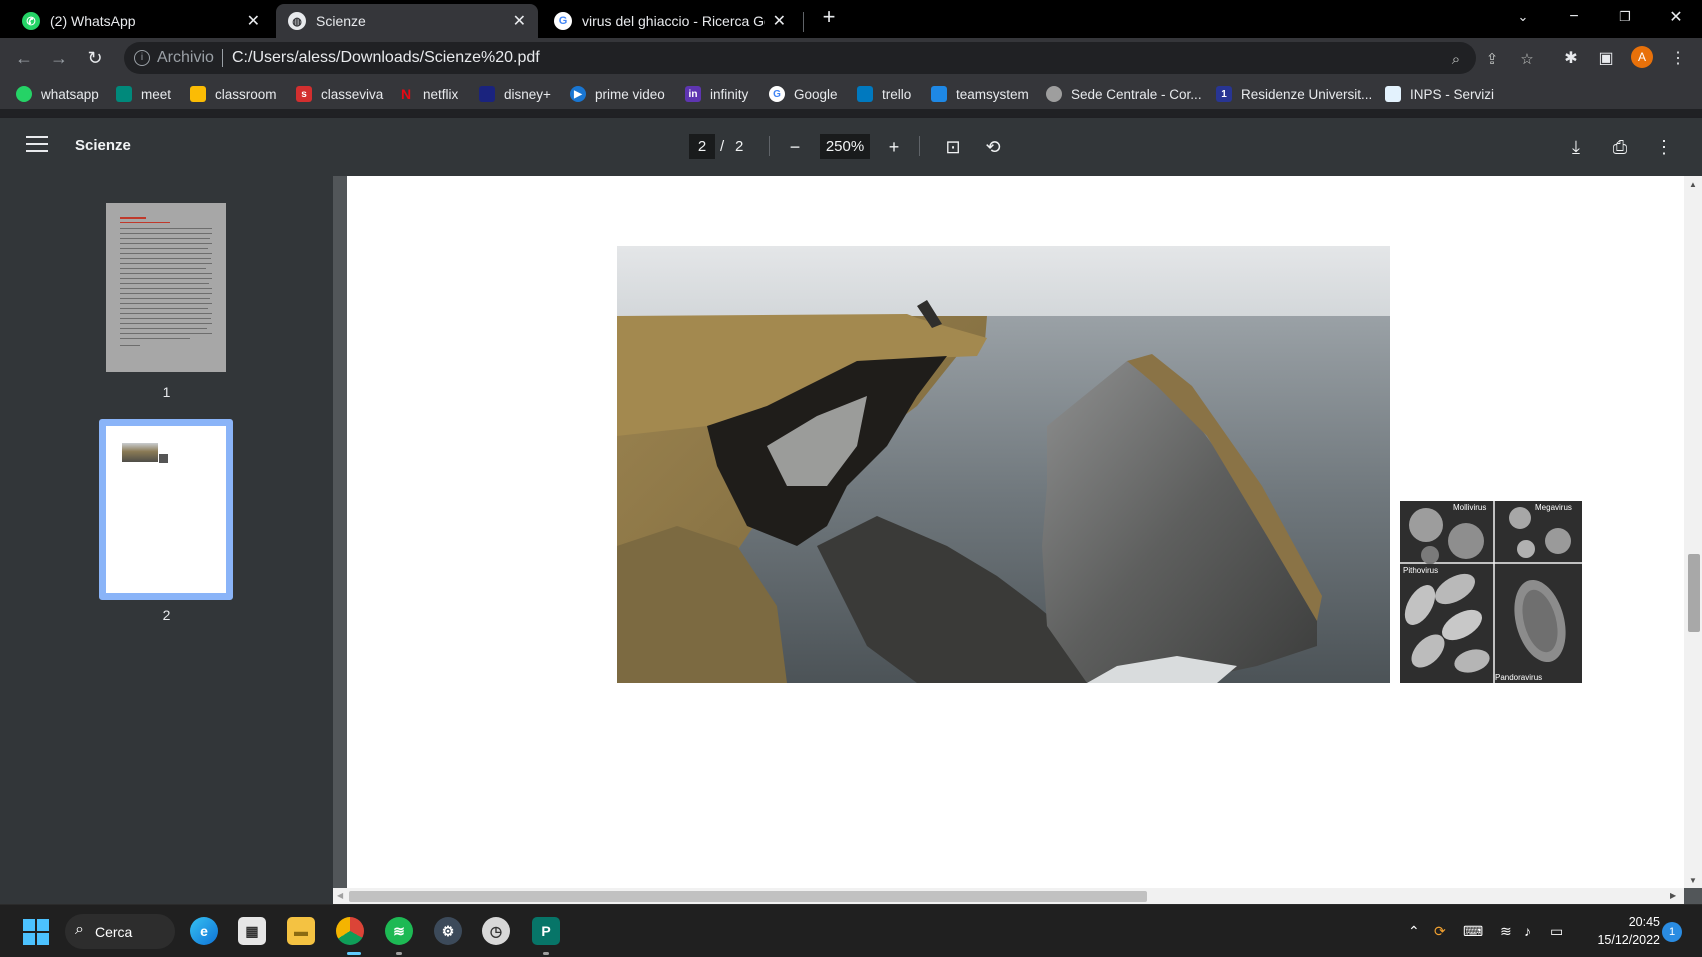  Describe the element at coordinates (1620, 147) in the screenshot. I see `print-icon: ⎙` at that location.